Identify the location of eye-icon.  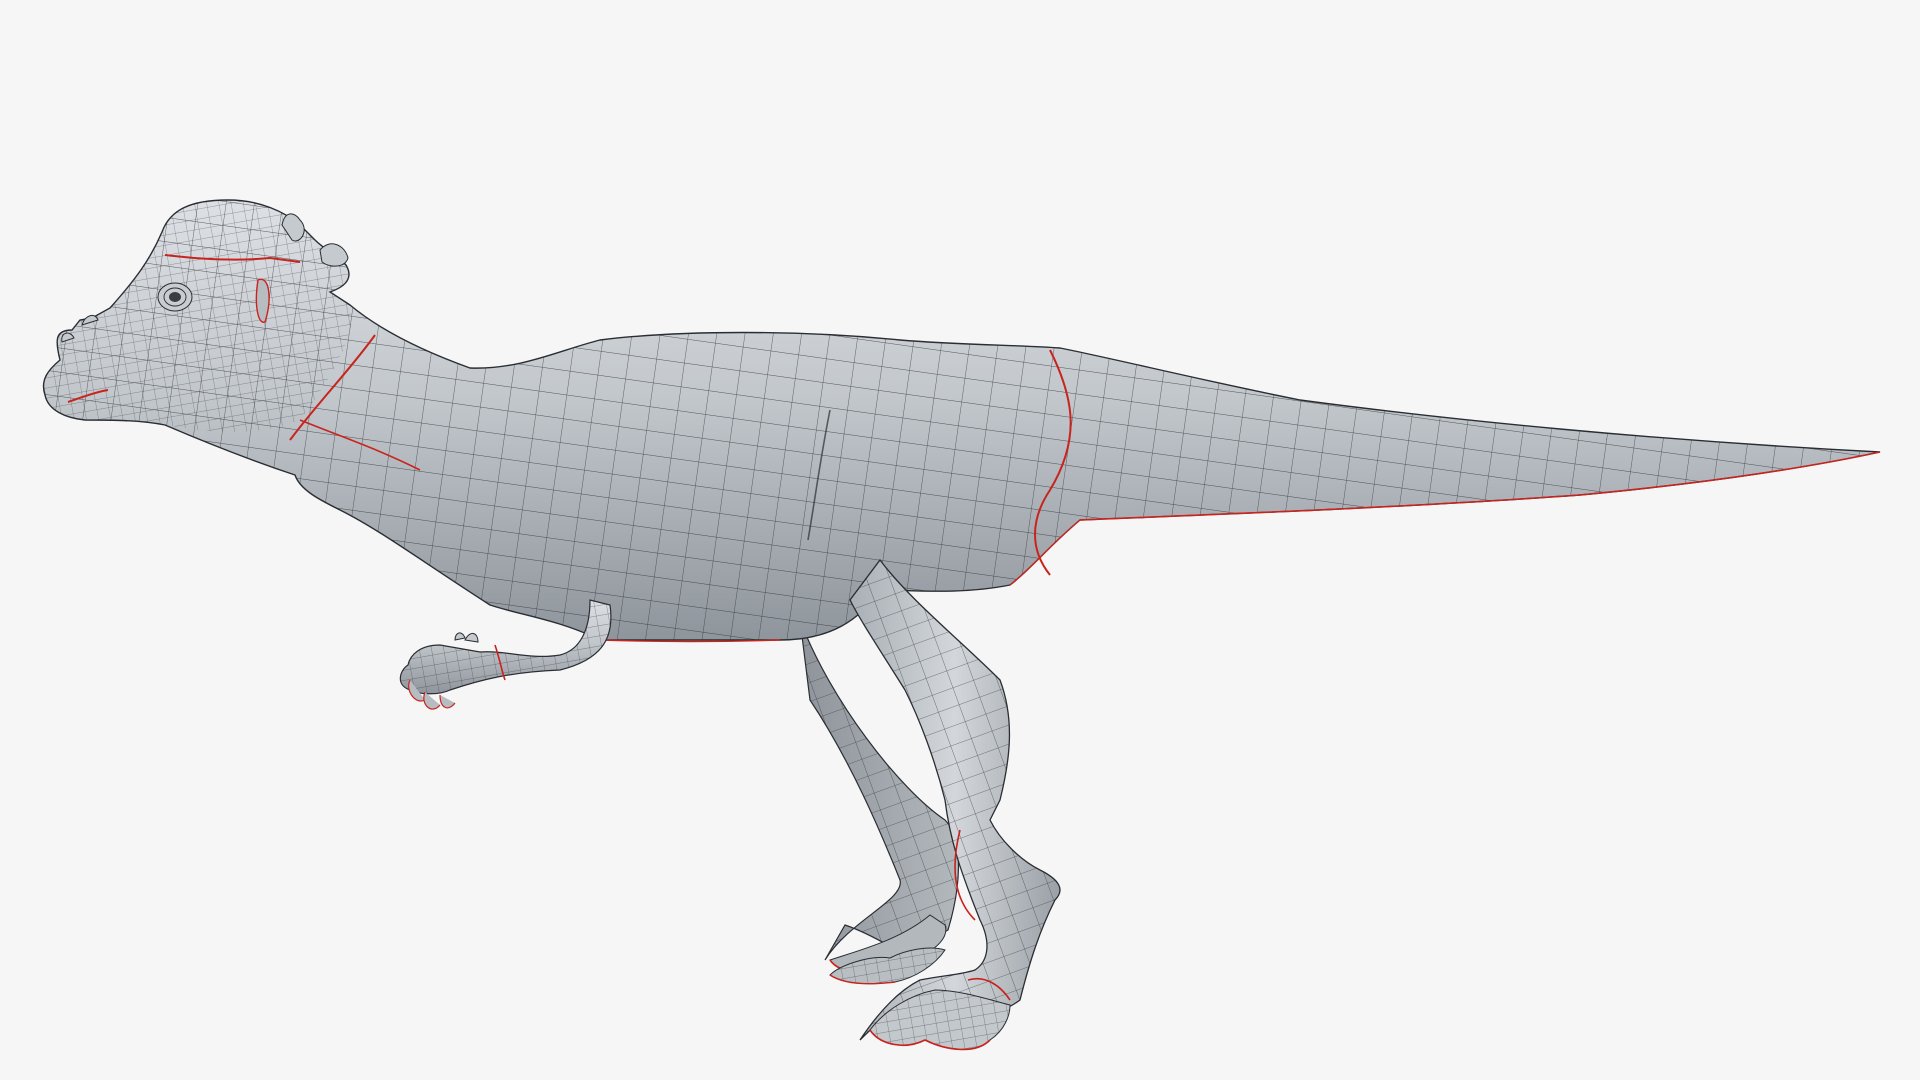
(175, 297).